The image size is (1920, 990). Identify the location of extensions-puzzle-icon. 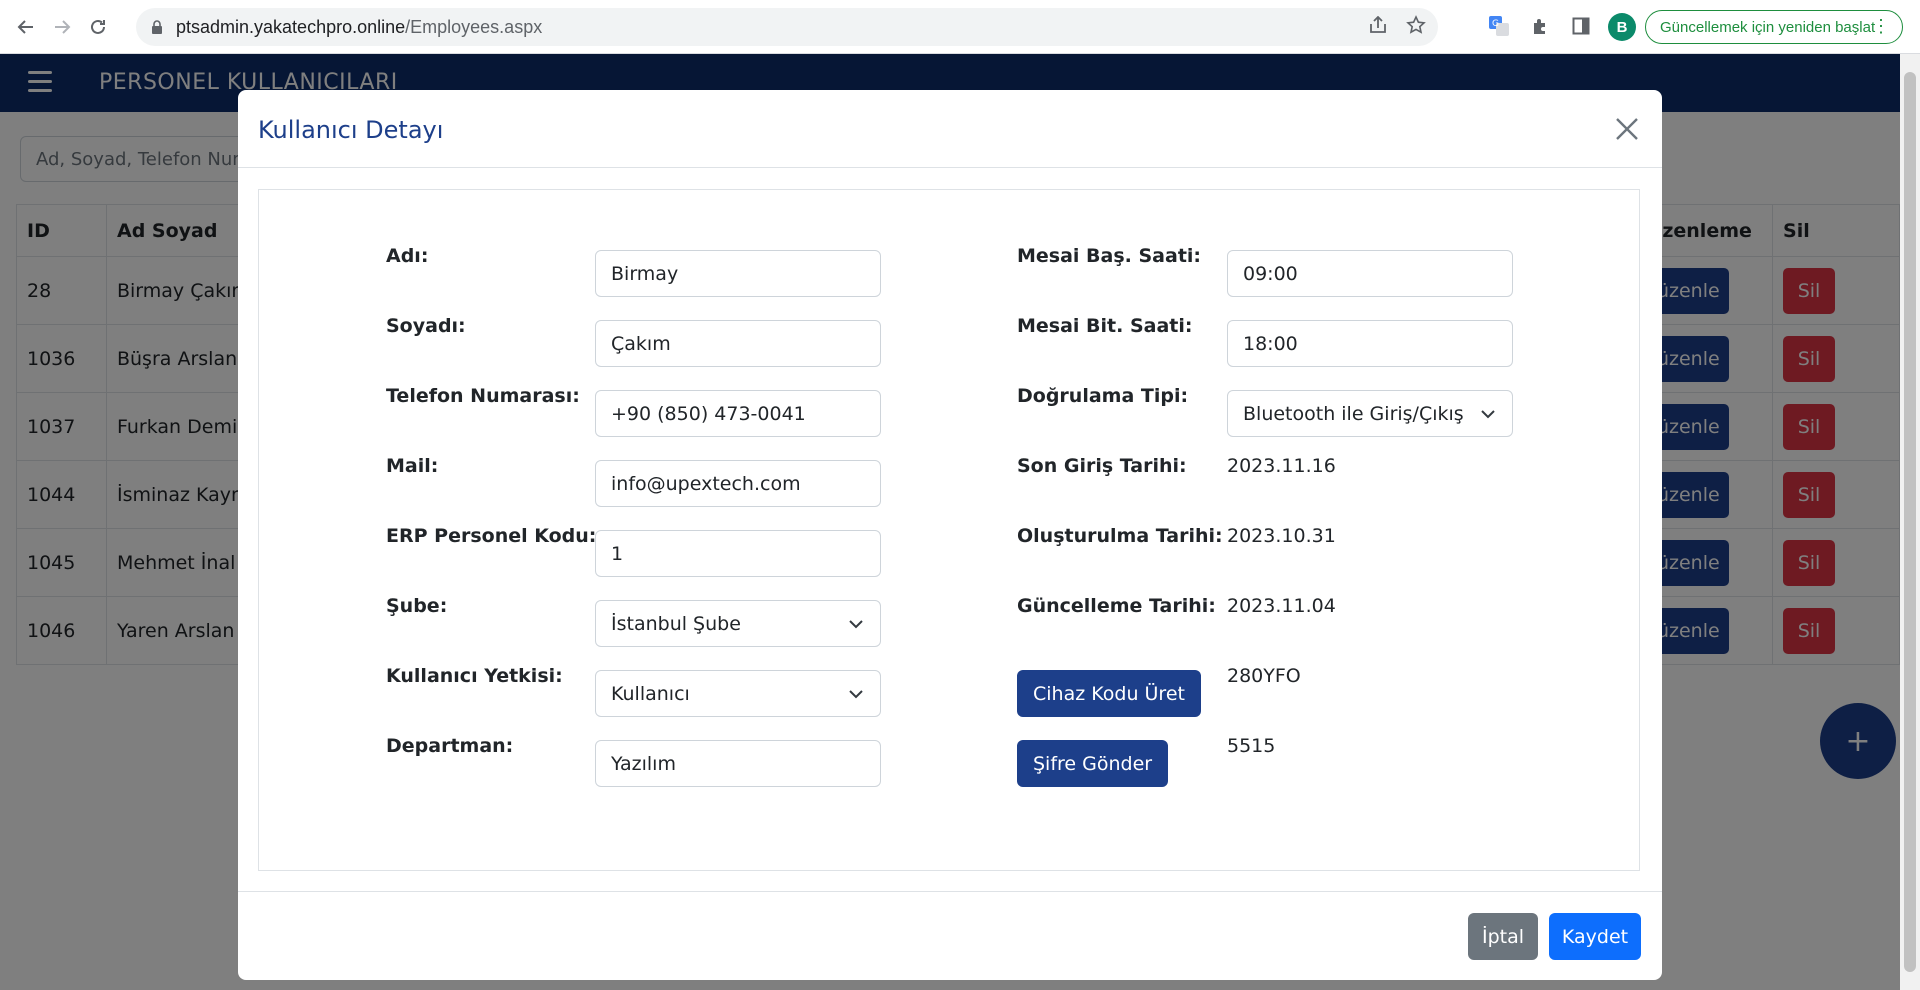
(1541, 26).